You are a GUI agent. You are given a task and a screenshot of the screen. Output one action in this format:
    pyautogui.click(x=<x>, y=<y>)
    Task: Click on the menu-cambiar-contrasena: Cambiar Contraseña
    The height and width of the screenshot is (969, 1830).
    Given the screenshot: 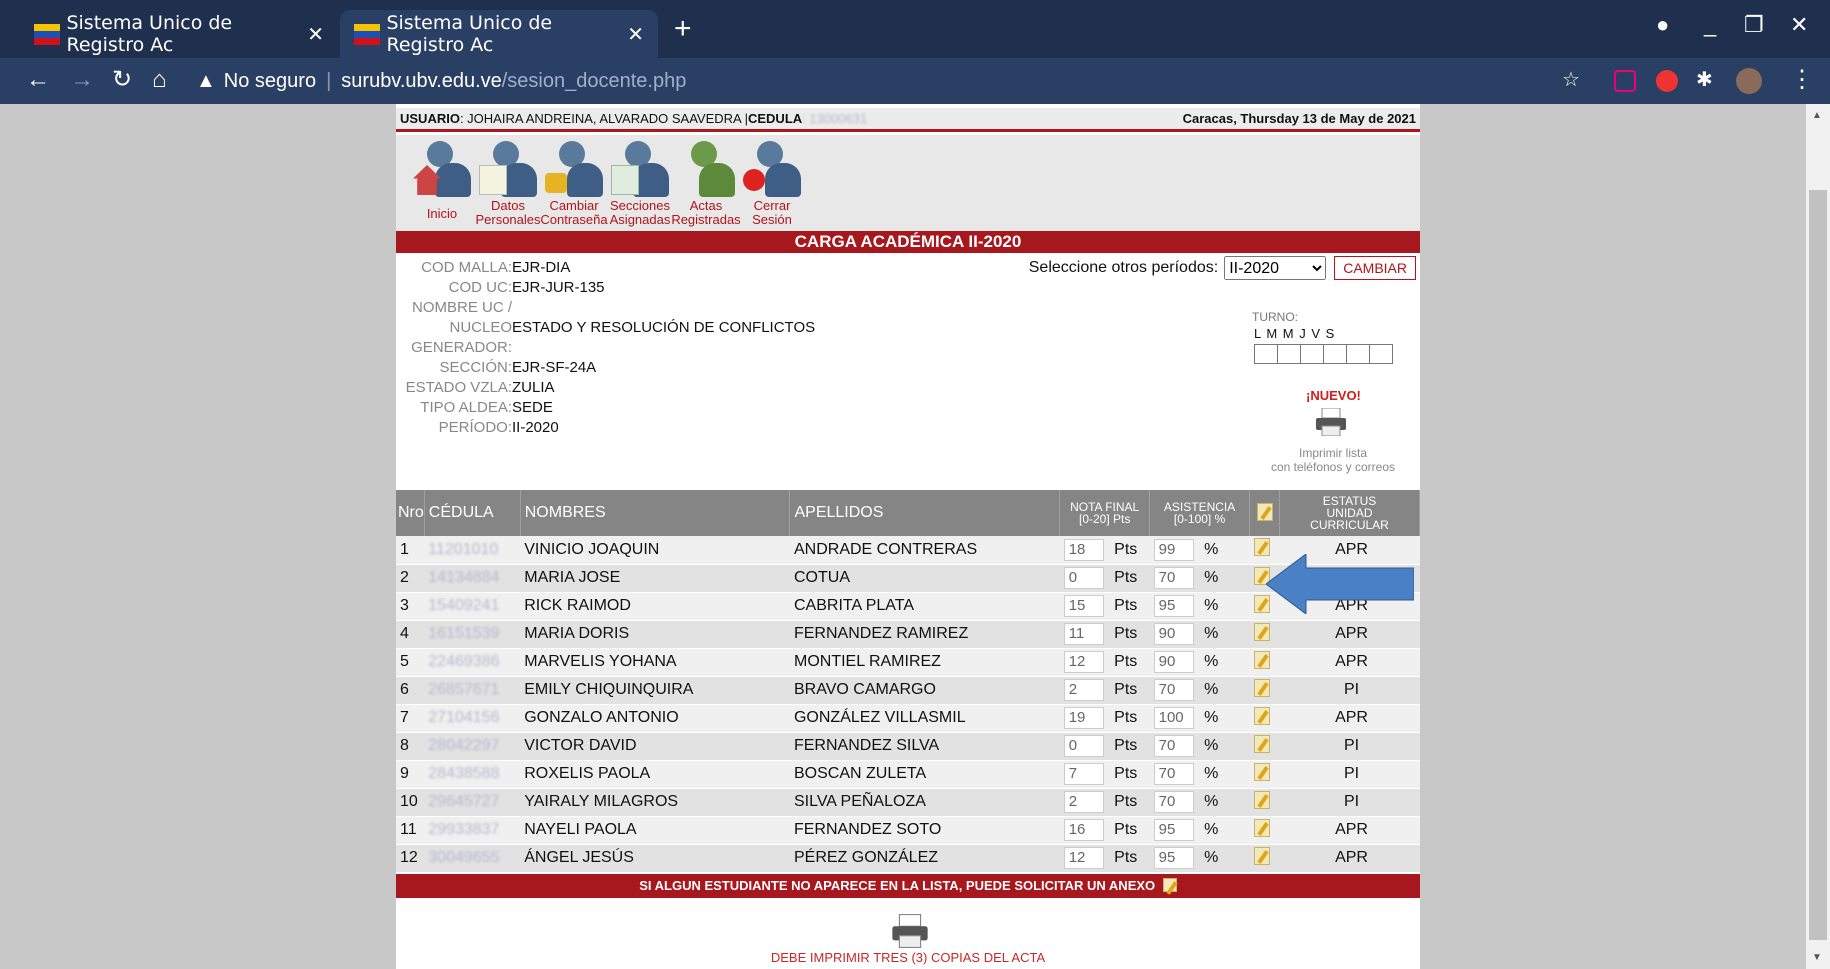 What is the action you would take?
    pyautogui.click(x=574, y=184)
    